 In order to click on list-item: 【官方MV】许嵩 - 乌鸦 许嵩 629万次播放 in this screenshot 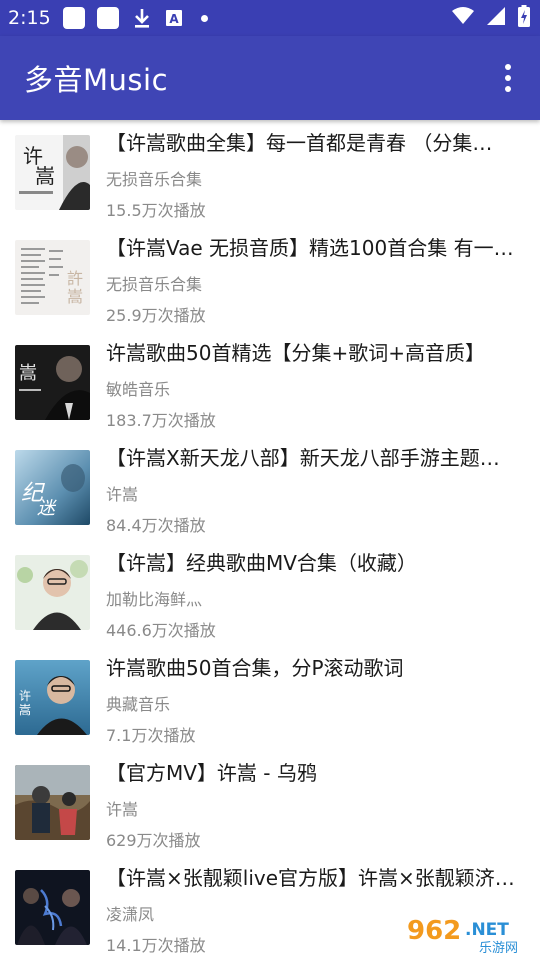, I will do `click(270, 802)`.